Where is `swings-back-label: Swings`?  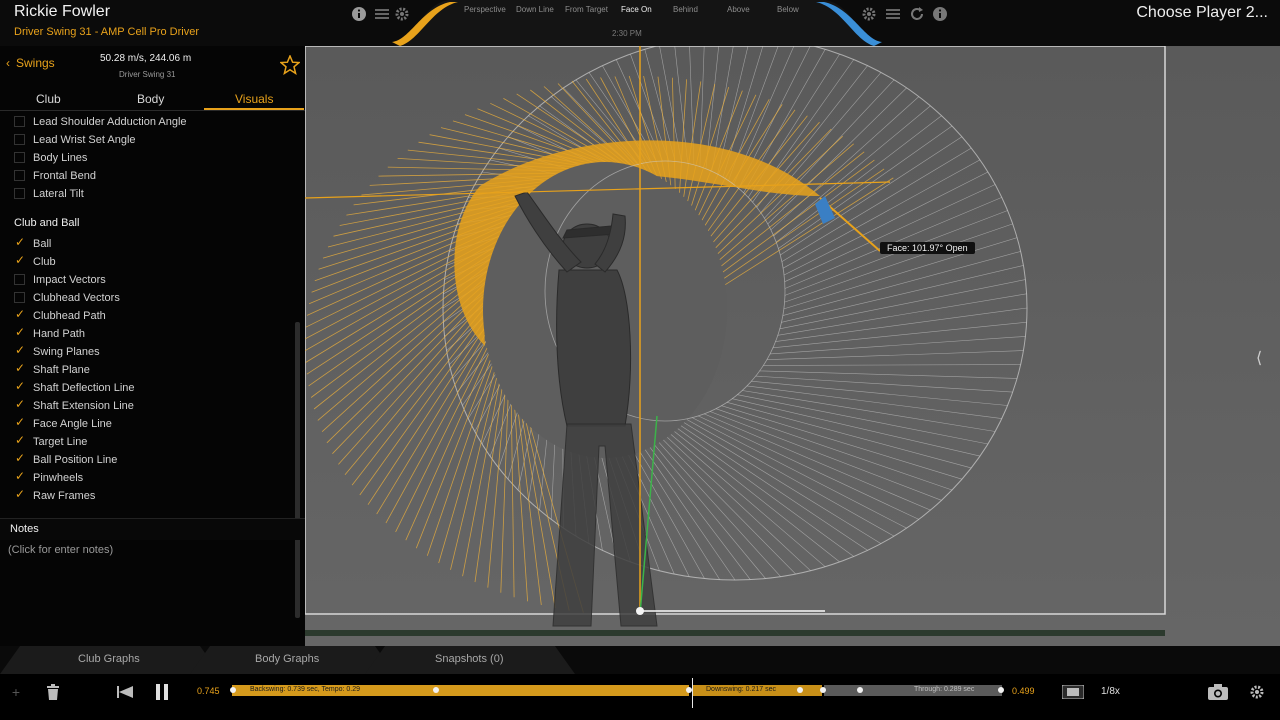
swings-back-label: Swings is located at coordinates (35, 63).